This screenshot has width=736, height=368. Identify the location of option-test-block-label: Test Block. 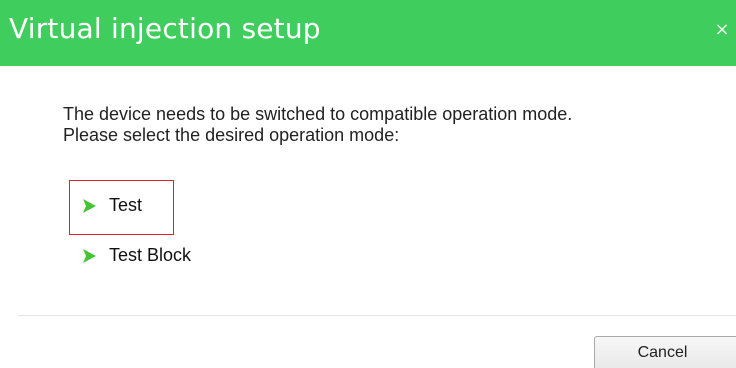
(150, 255).